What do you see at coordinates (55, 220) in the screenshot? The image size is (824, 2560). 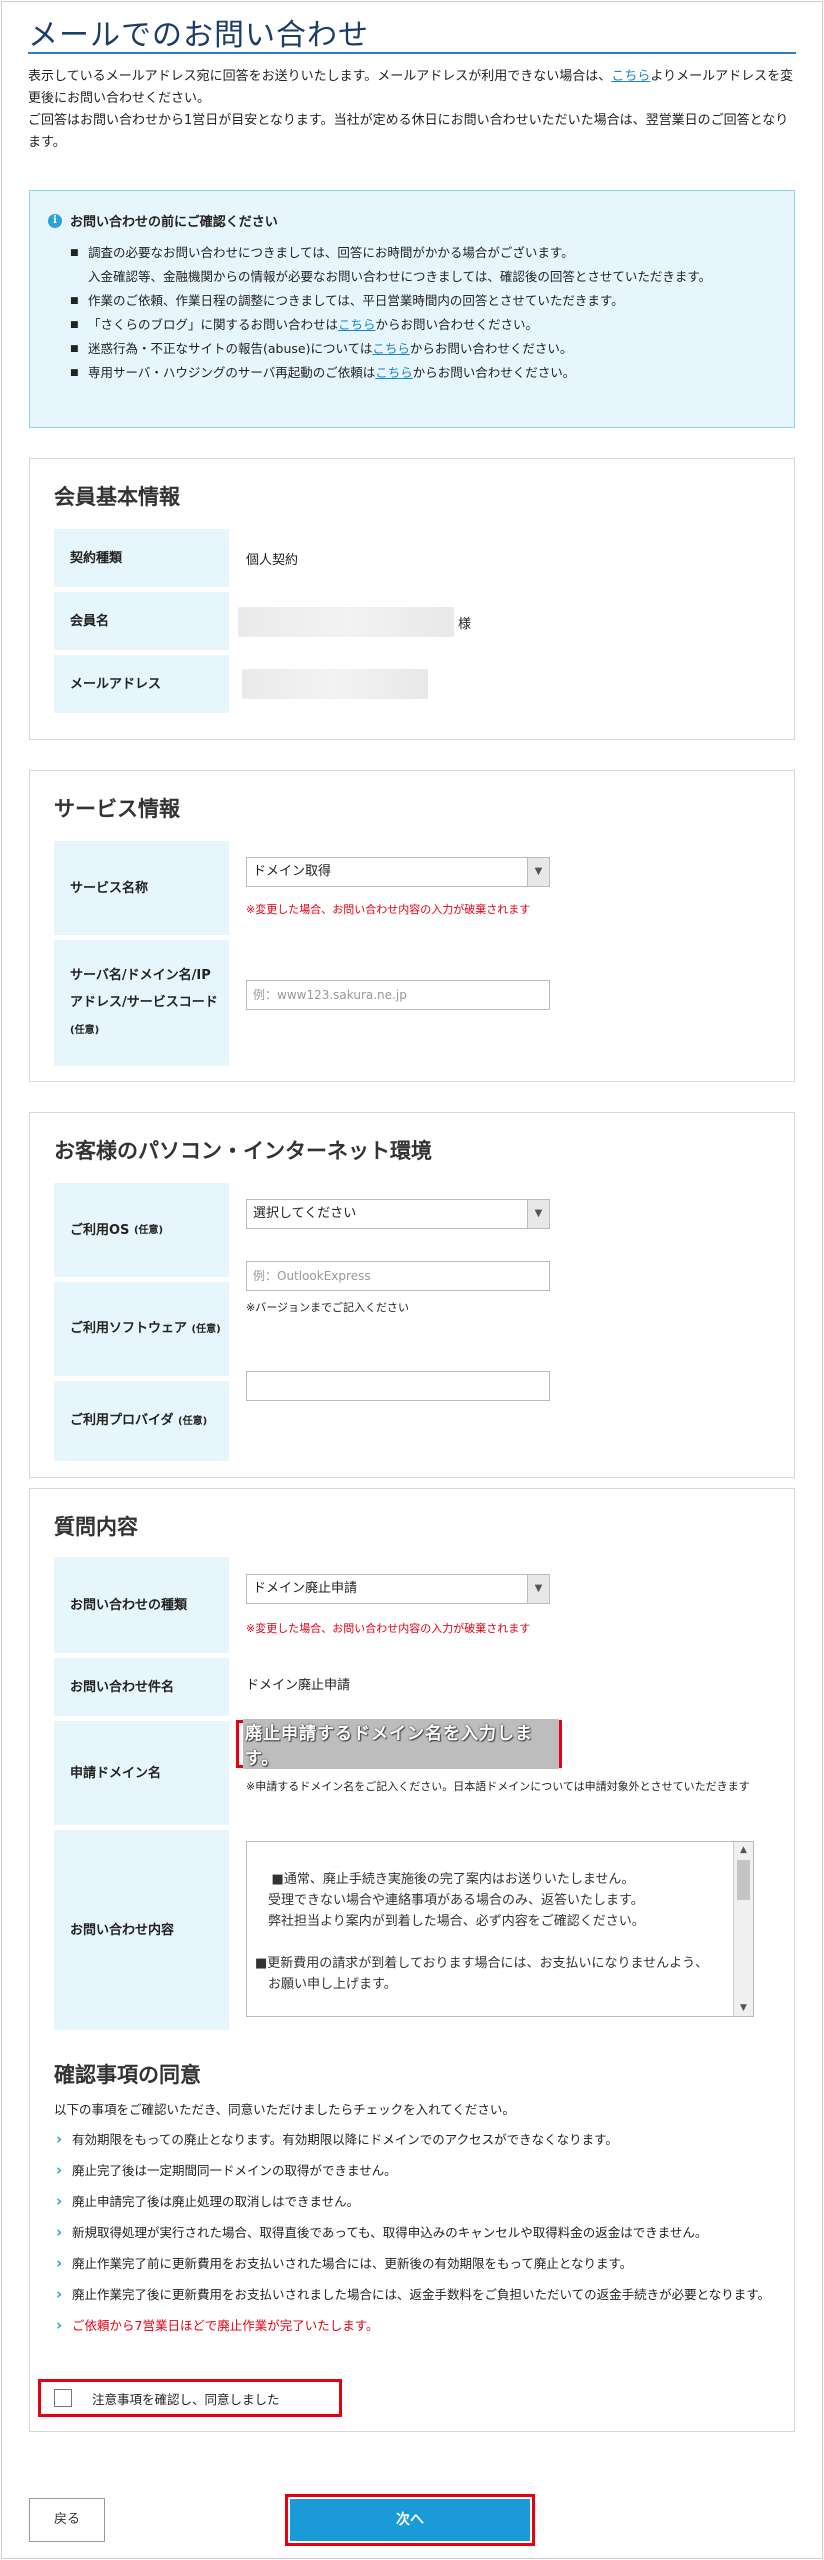 I see `info-icon: i` at bounding box center [55, 220].